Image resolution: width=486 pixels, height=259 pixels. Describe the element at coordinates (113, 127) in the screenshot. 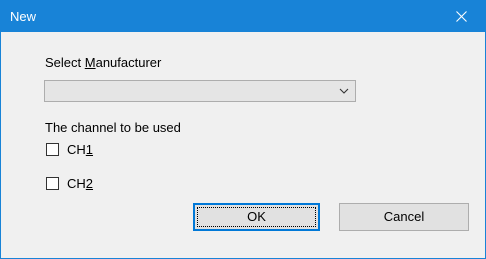

I see `channel-label: The channel to be used` at that location.